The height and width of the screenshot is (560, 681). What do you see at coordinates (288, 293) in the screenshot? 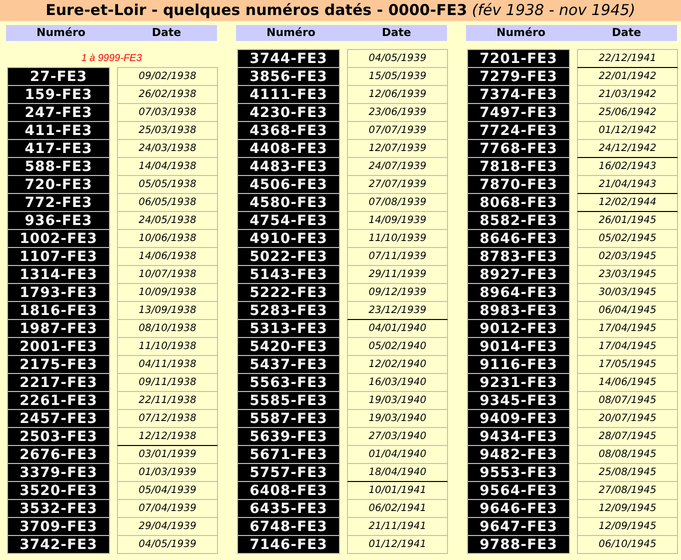
I see `plate-number-cell: 5222-FE3` at bounding box center [288, 293].